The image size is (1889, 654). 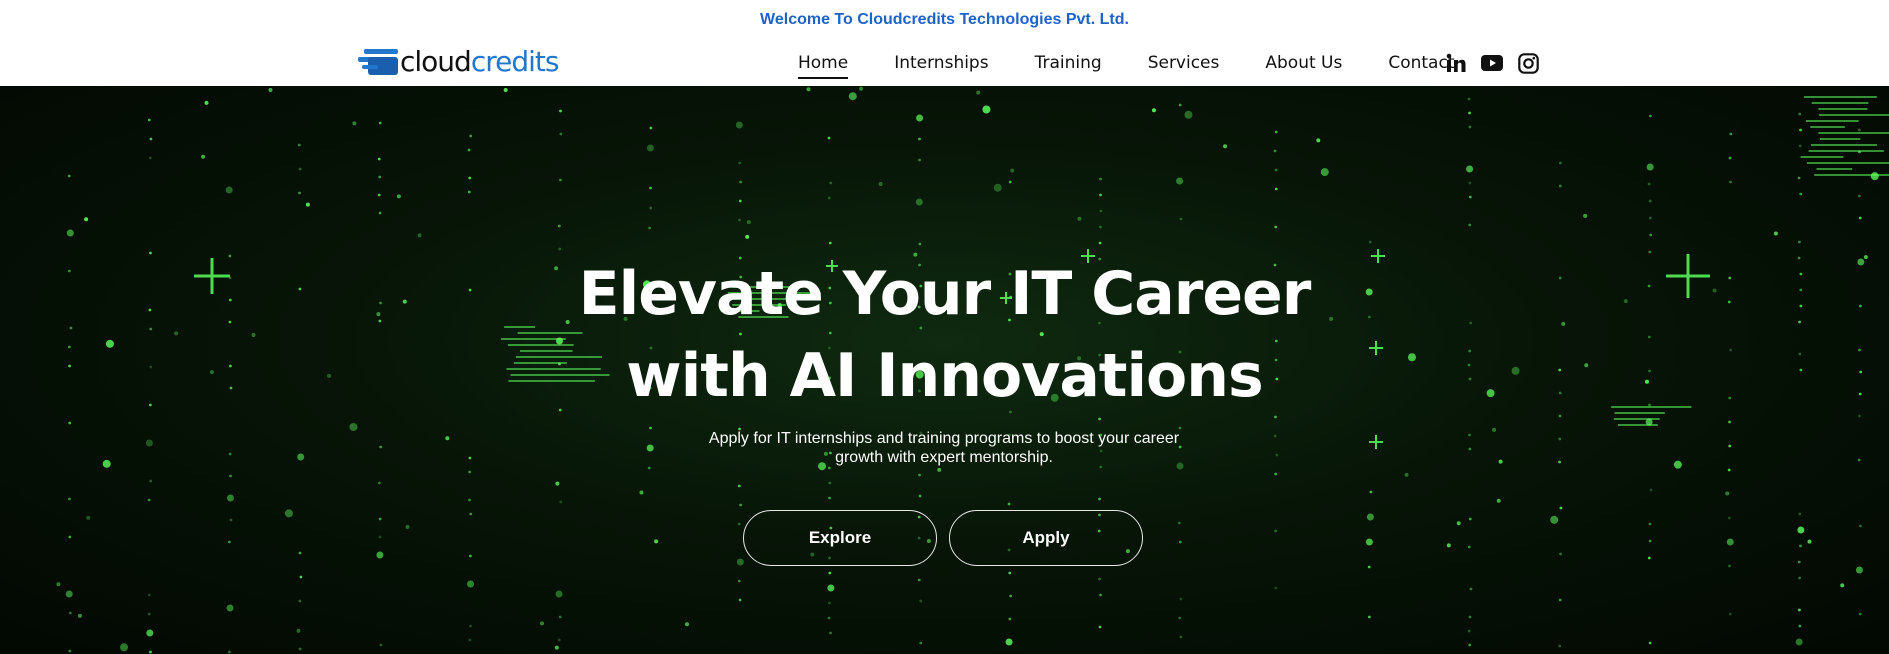 What do you see at coordinates (1046, 538) in the screenshot?
I see `apply-button: Apply` at bounding box center [1046, 538].